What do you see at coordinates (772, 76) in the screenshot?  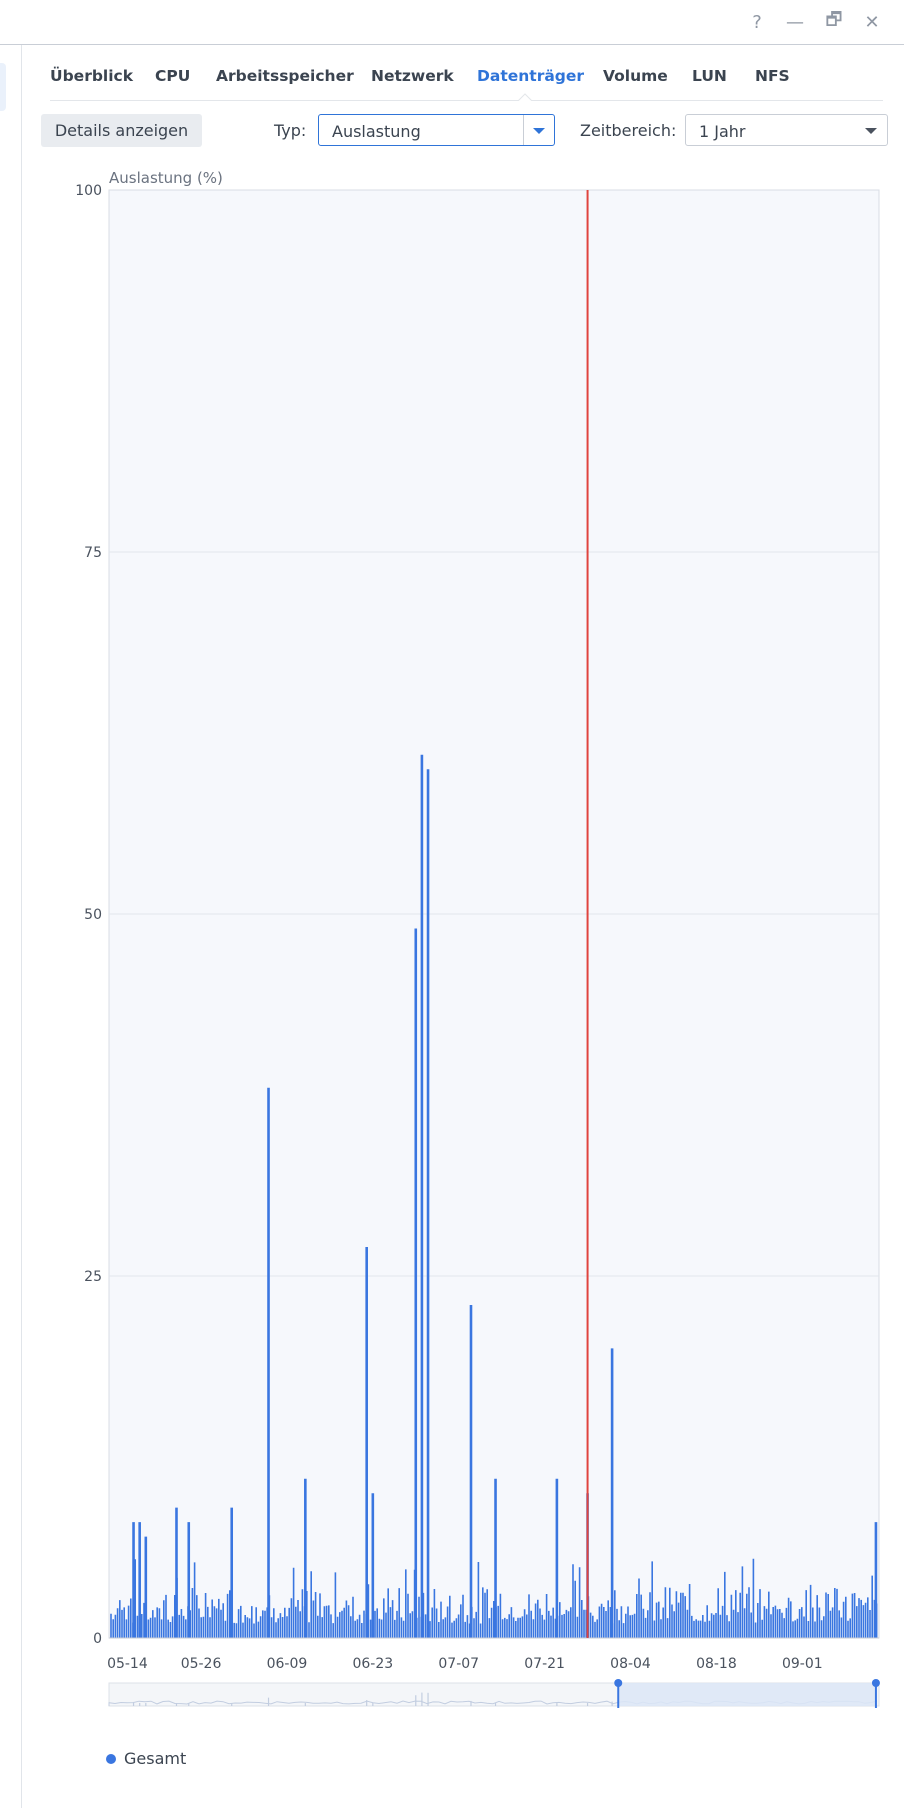 I see `tab-nfs: NFS` at bounding box center [772, 76].